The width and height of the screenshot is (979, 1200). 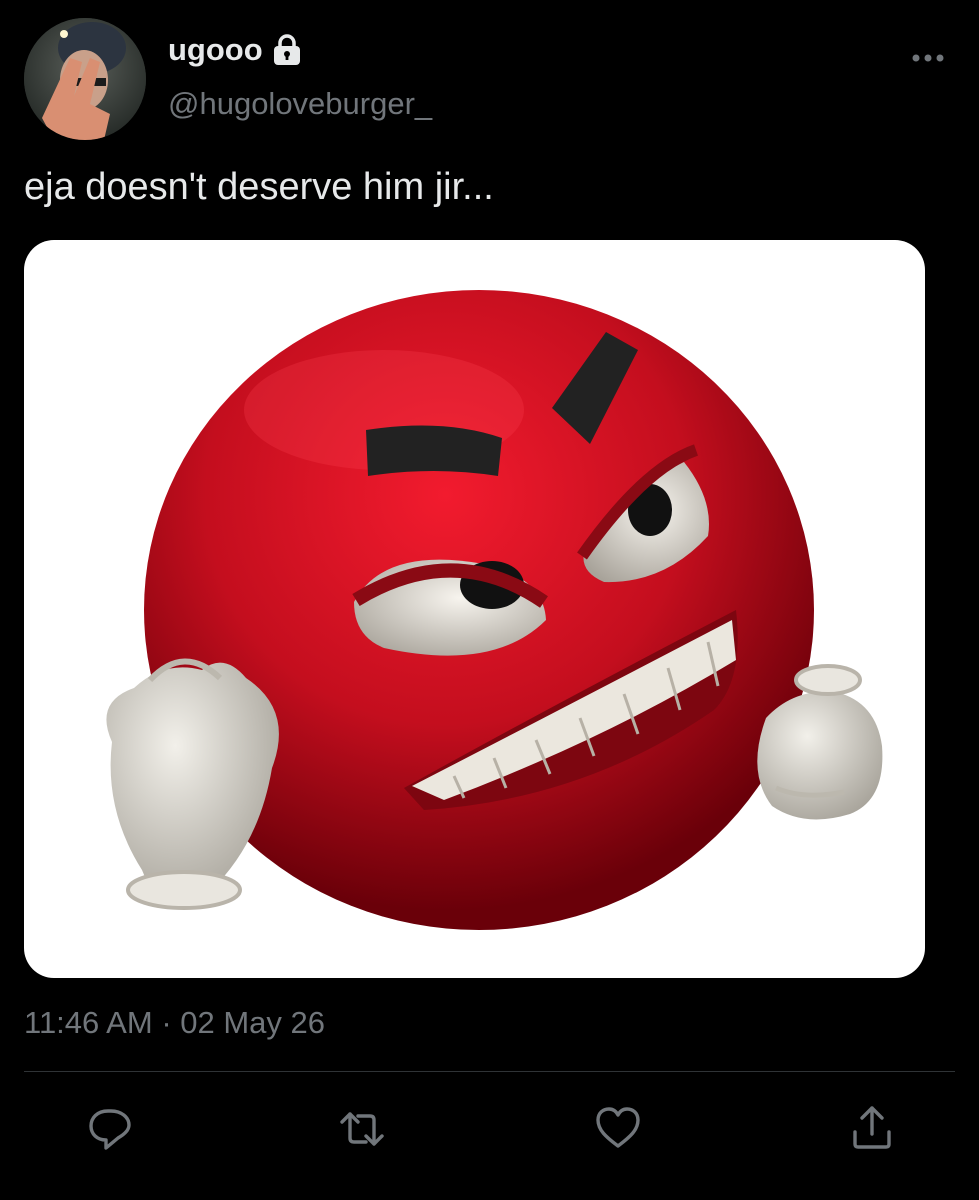 I want to click on avatar-image, so click(x=85, y=79).